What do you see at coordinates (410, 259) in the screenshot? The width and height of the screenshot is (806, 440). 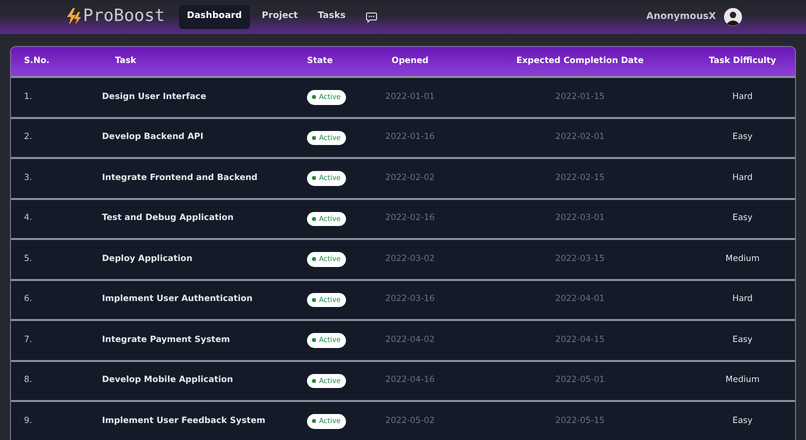 I see `opened-date: 2022-03-02` at bounding box center [410, 259].